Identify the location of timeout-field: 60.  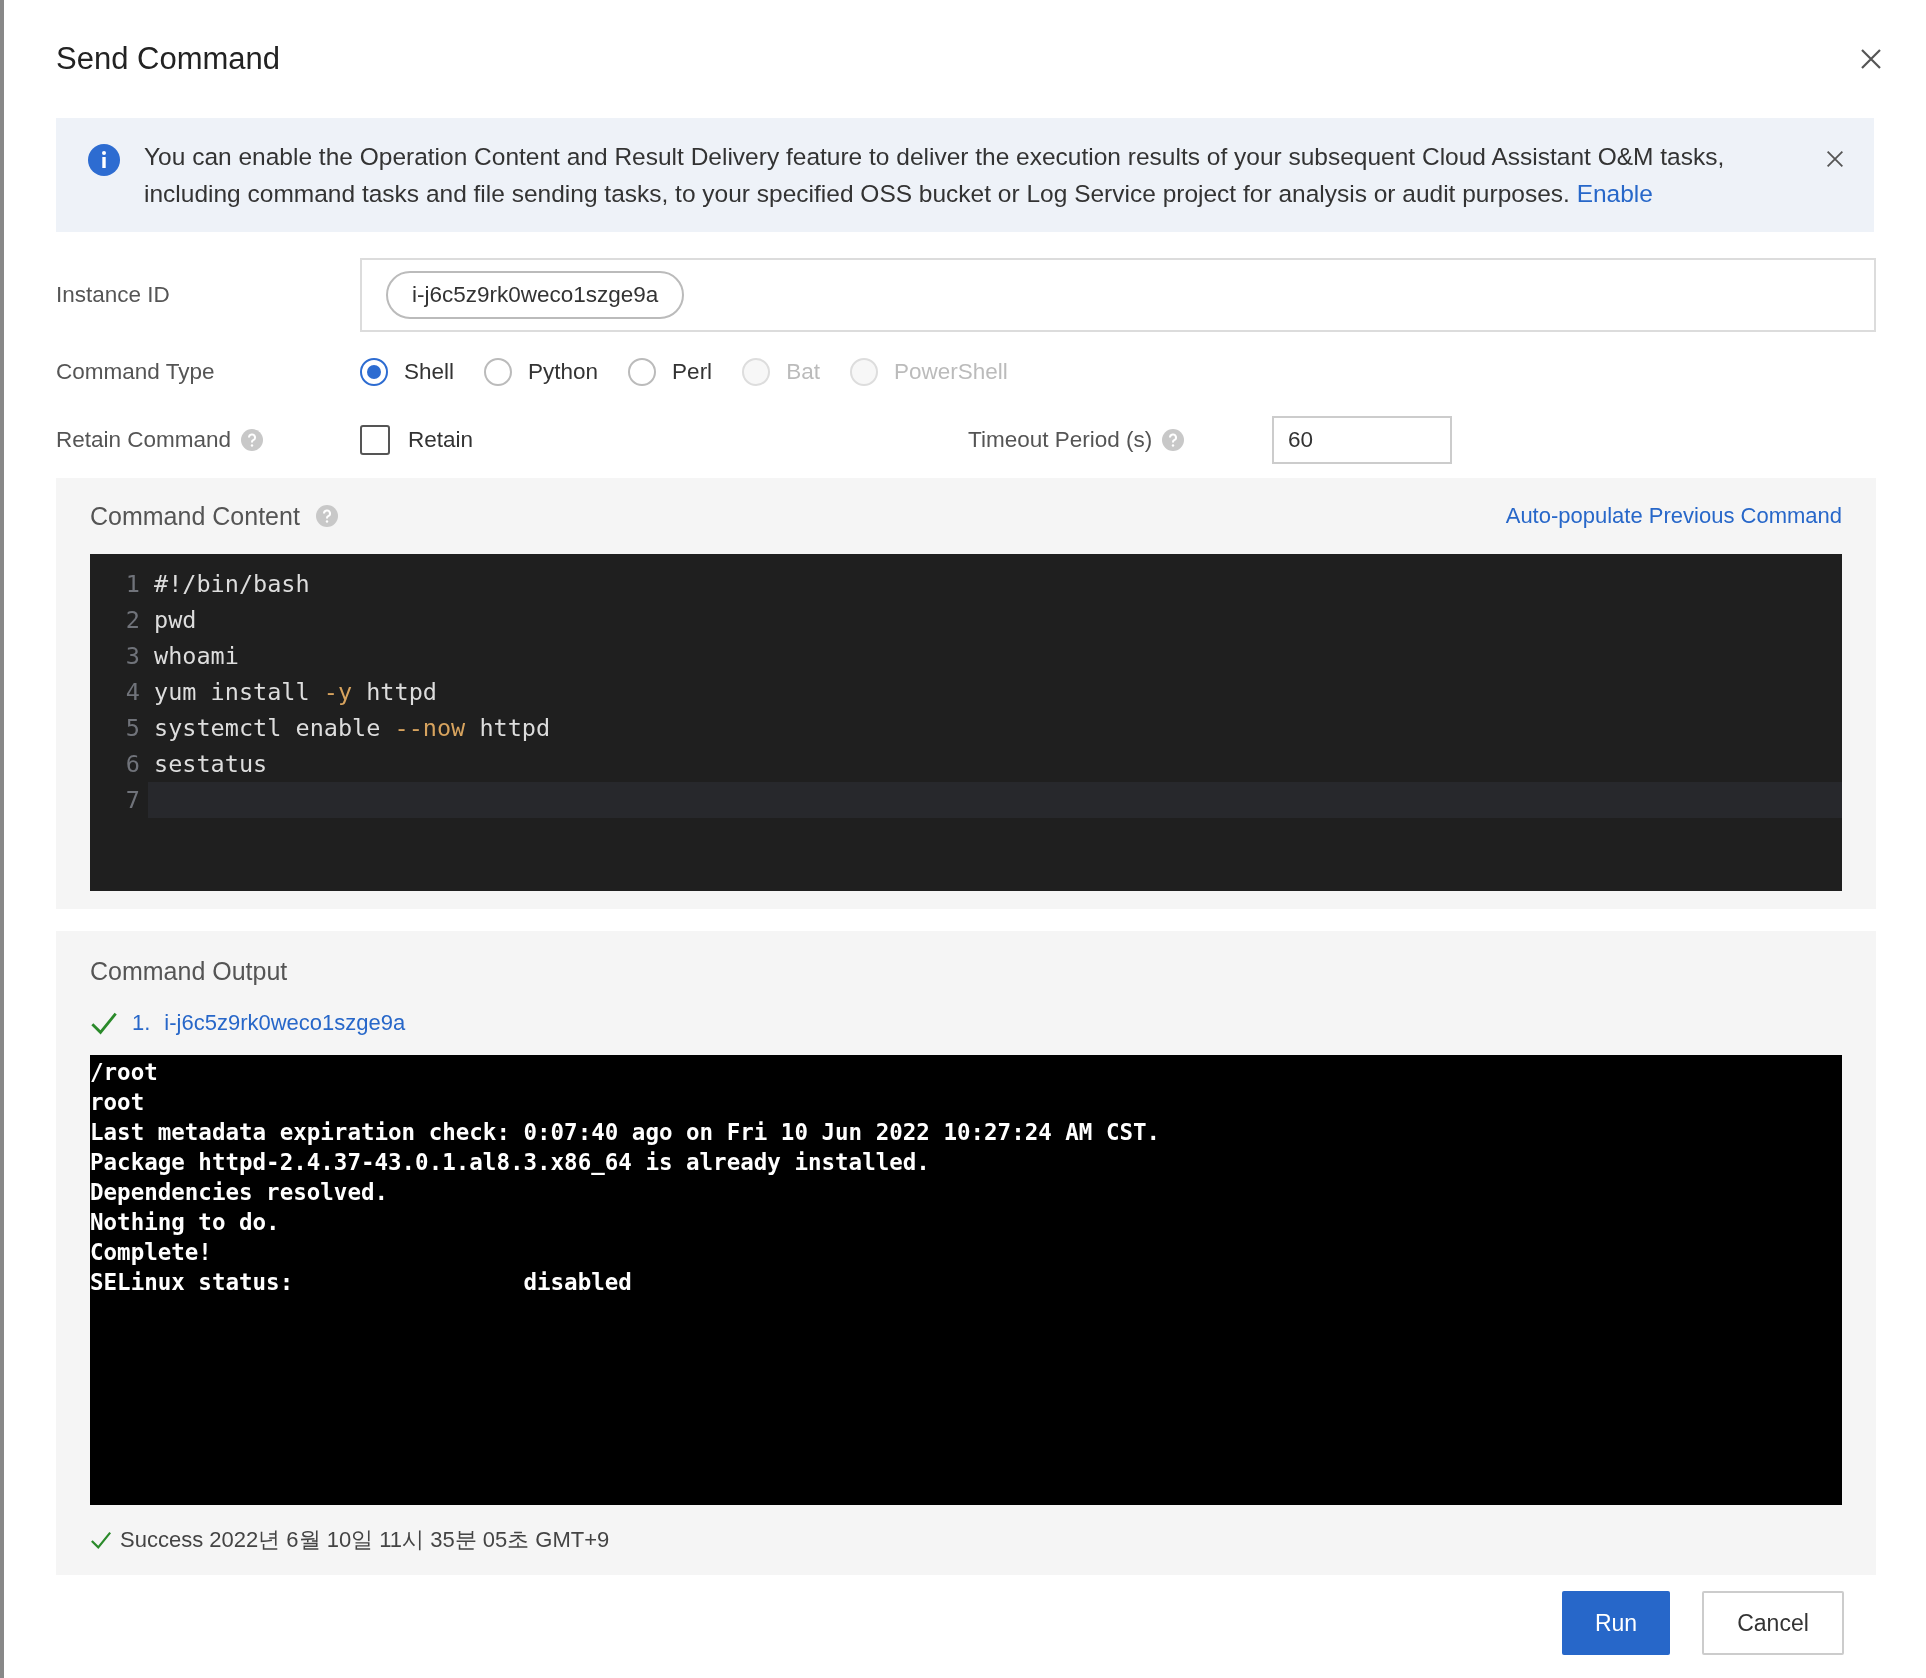
(1362, 440).